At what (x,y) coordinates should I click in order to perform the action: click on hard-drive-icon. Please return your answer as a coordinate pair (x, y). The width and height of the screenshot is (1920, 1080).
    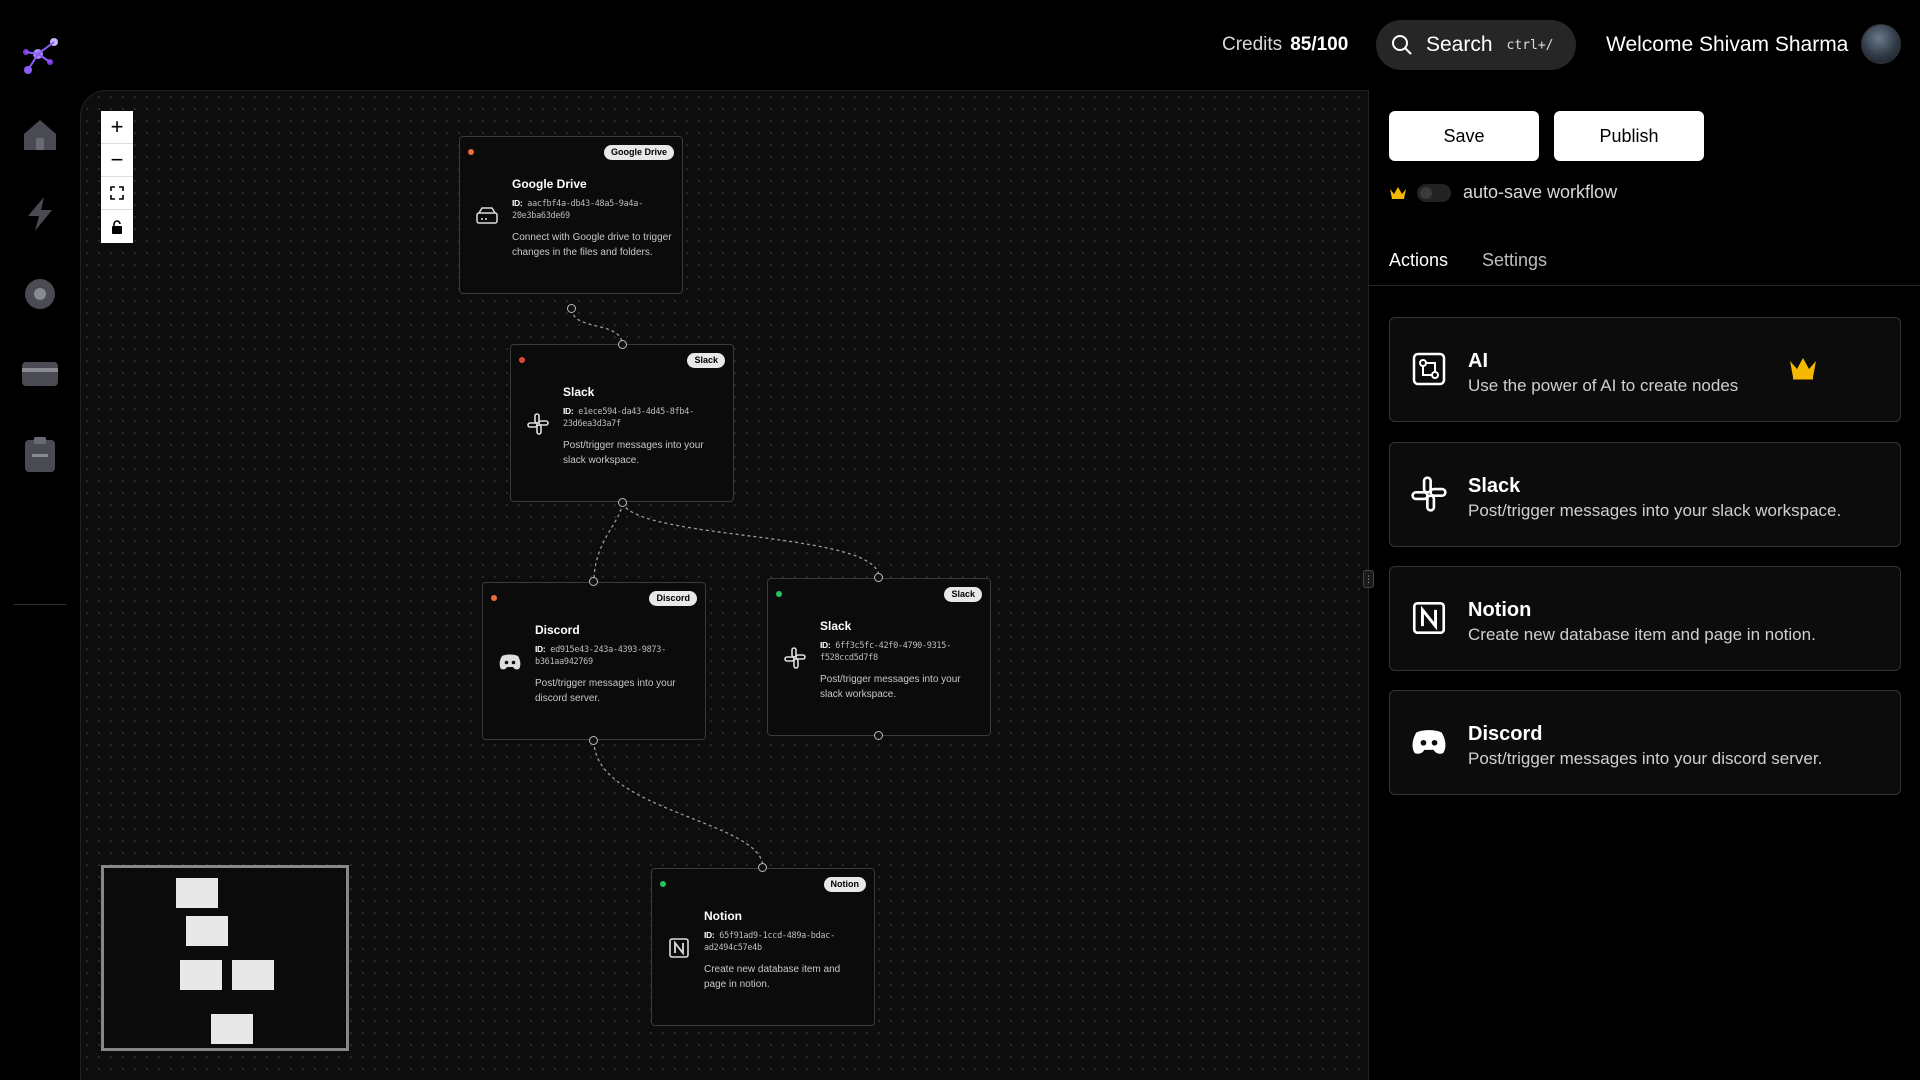
    Looking at the image, I should click on (487, 216).